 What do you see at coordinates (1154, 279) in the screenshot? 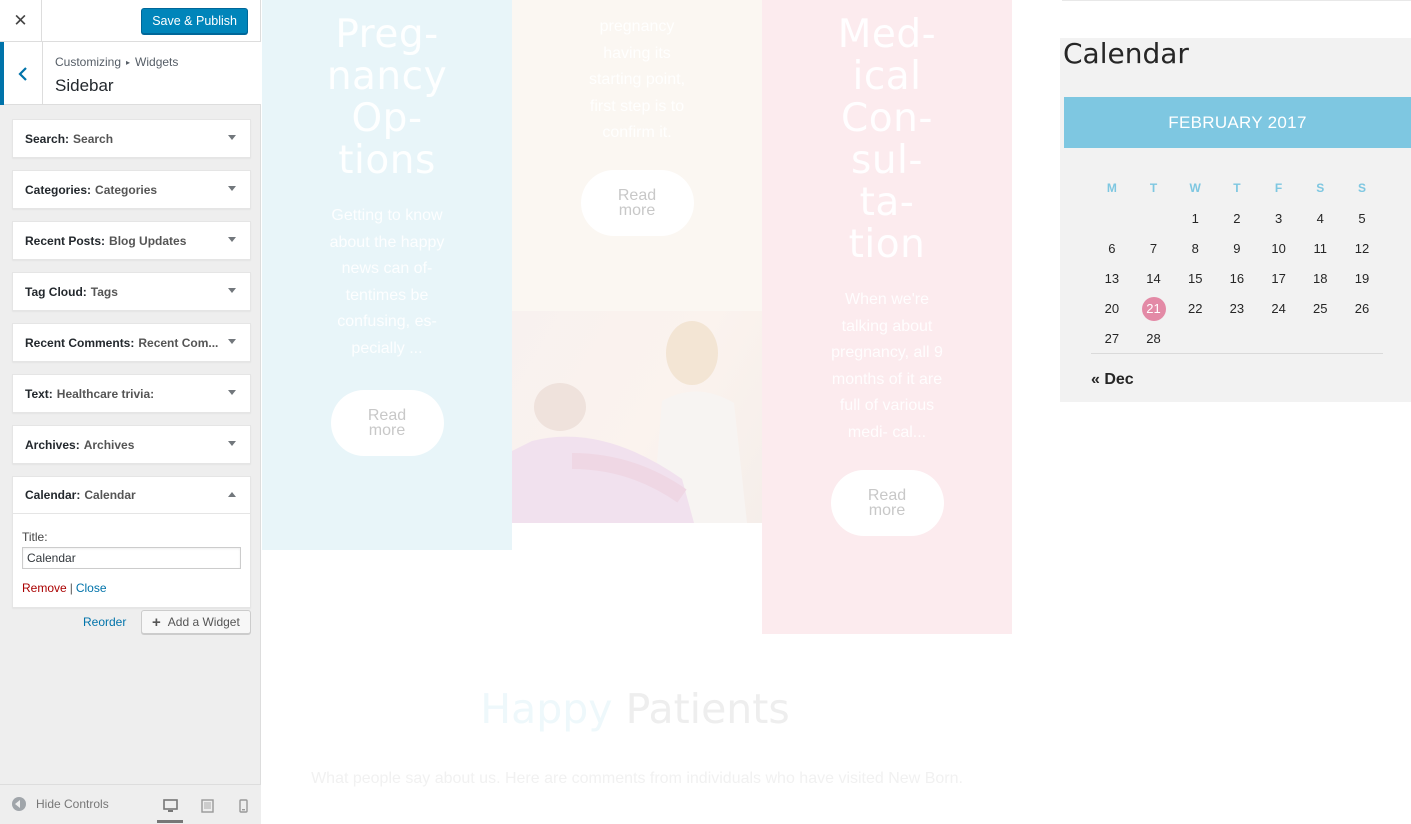
I see `calendar-day: 14` at bounding box center [1154, 279].